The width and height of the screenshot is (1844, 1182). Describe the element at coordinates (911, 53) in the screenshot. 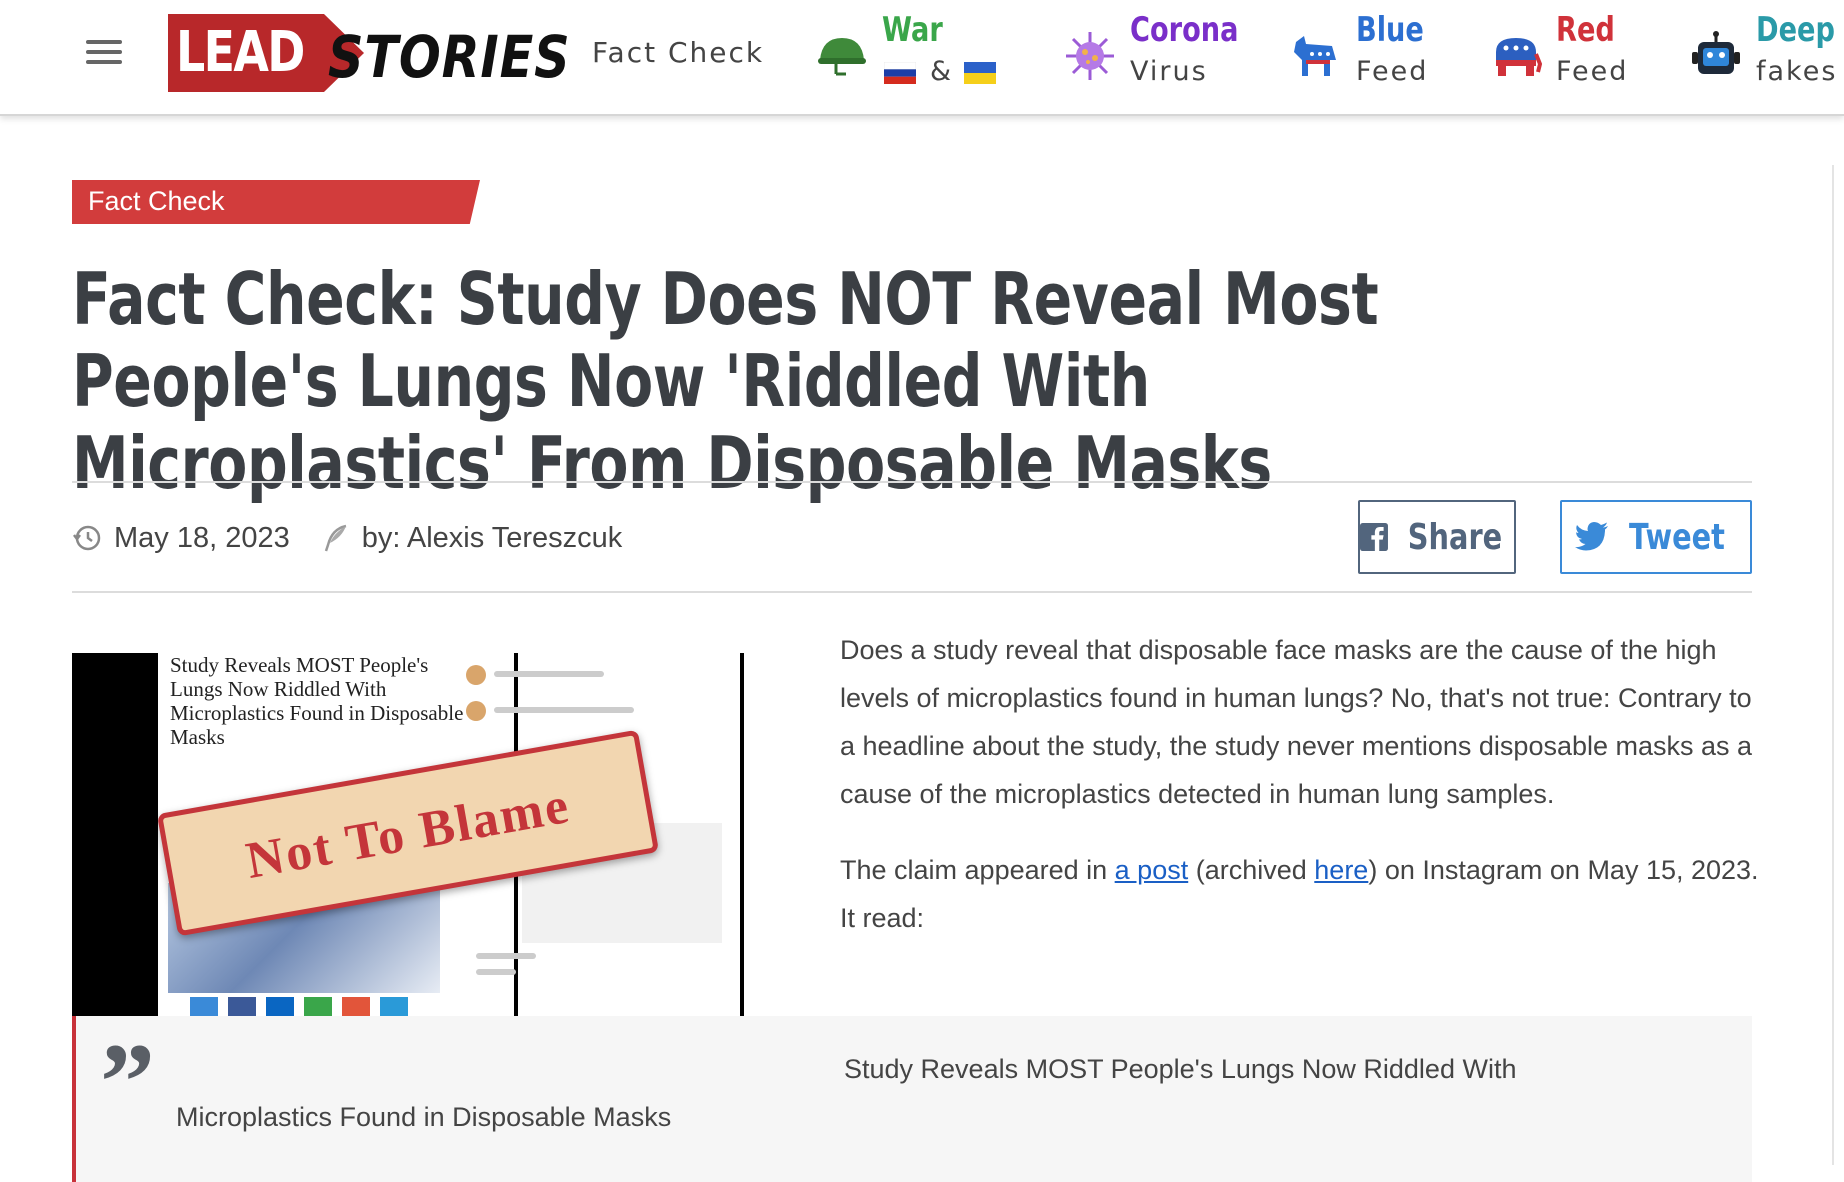

I see `nav-war: War &` at that location.